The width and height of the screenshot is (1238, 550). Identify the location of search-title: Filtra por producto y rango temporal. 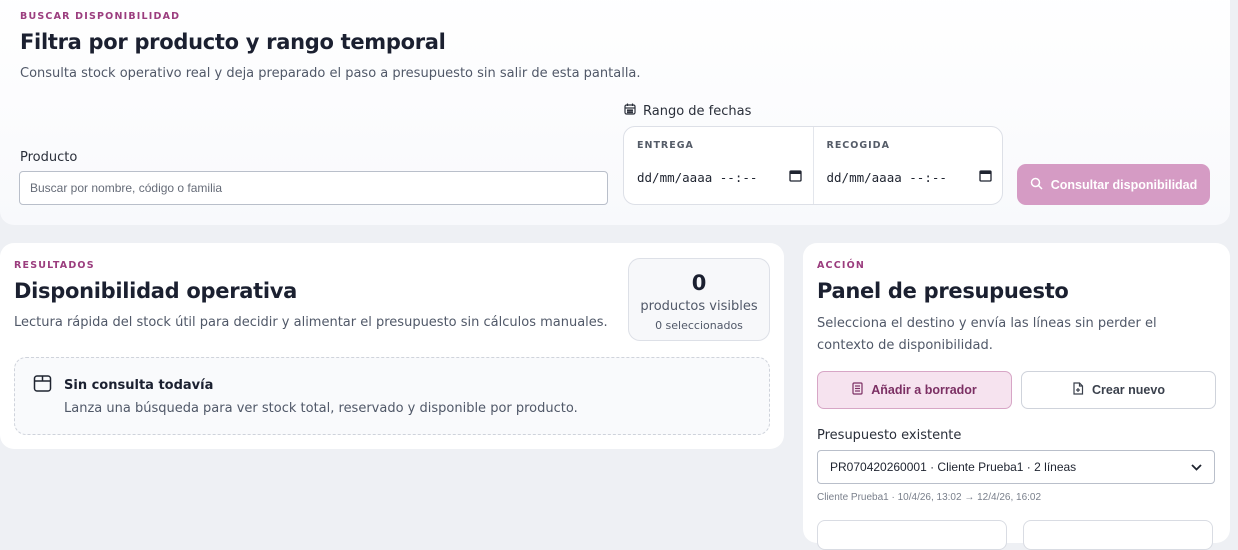
(233, 42).